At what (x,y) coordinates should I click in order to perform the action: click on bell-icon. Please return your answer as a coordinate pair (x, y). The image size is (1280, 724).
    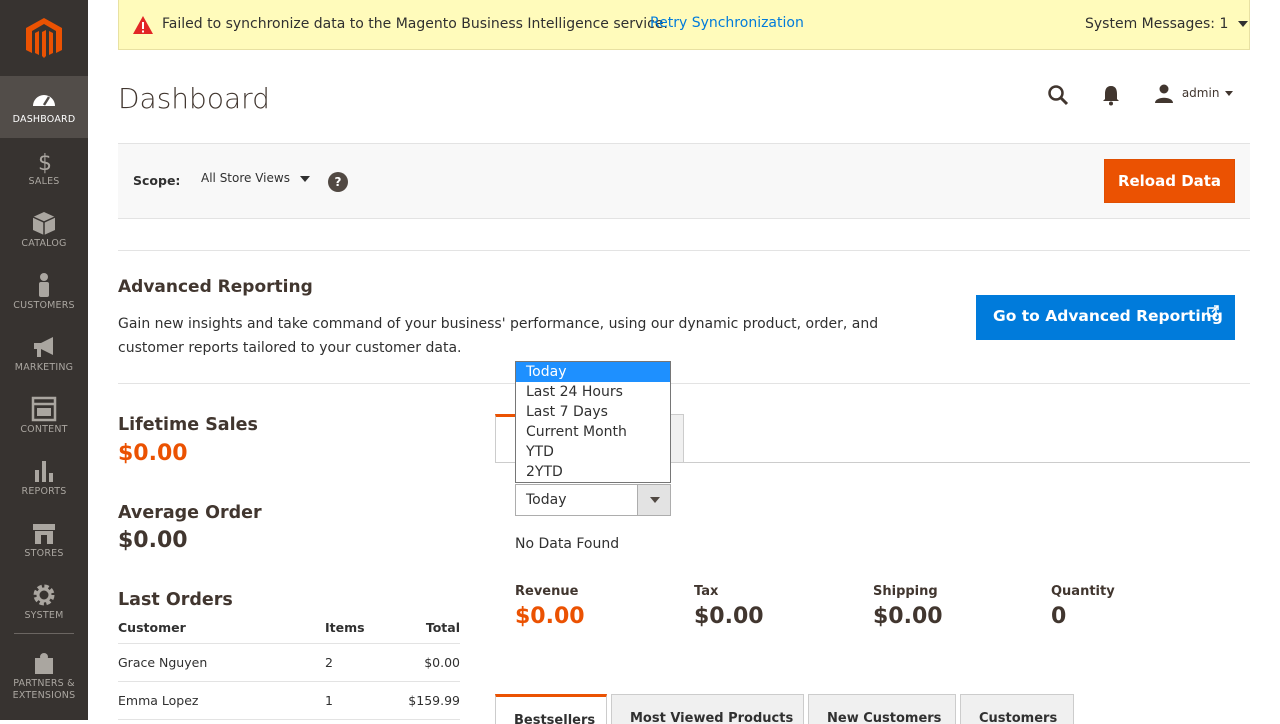
    Looking at the image, I should click on (1111, 96).